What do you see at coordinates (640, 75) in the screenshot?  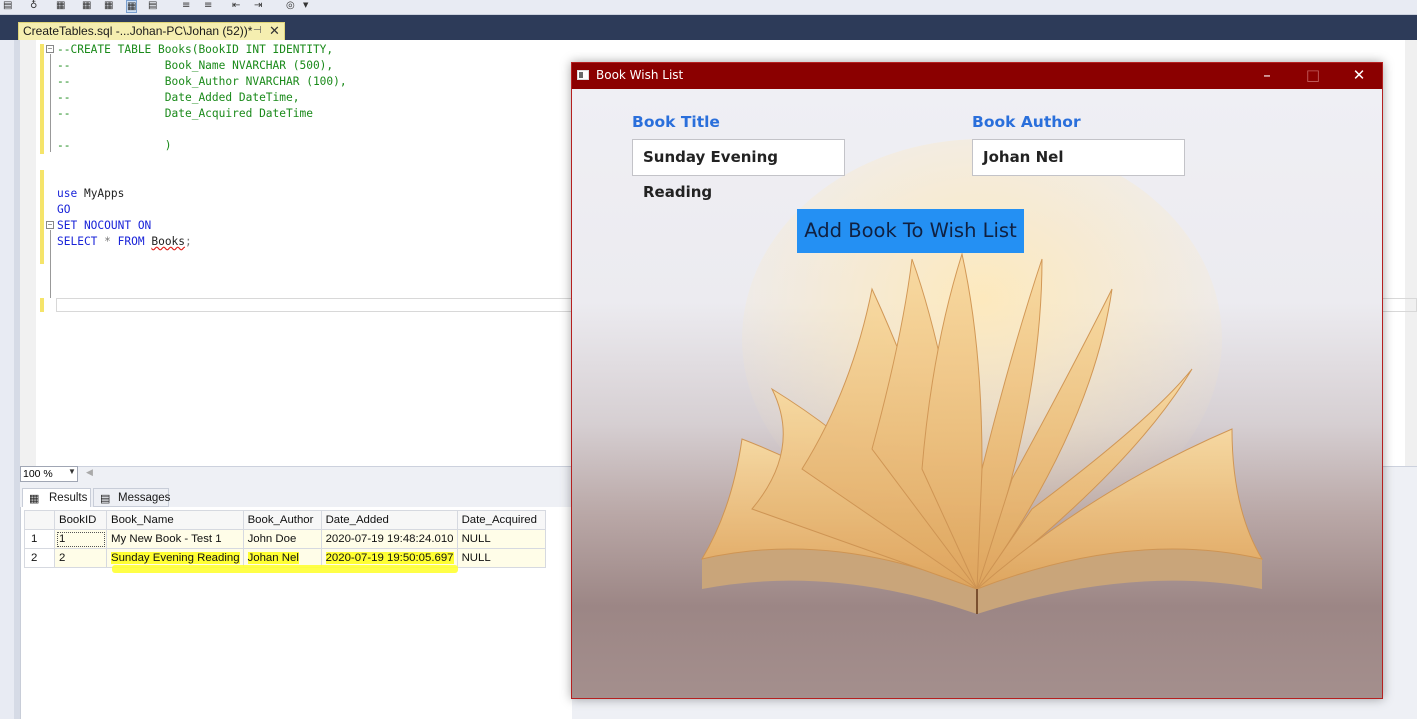 I see `window-title: Book Wish List` at bounding box center [640, 75].